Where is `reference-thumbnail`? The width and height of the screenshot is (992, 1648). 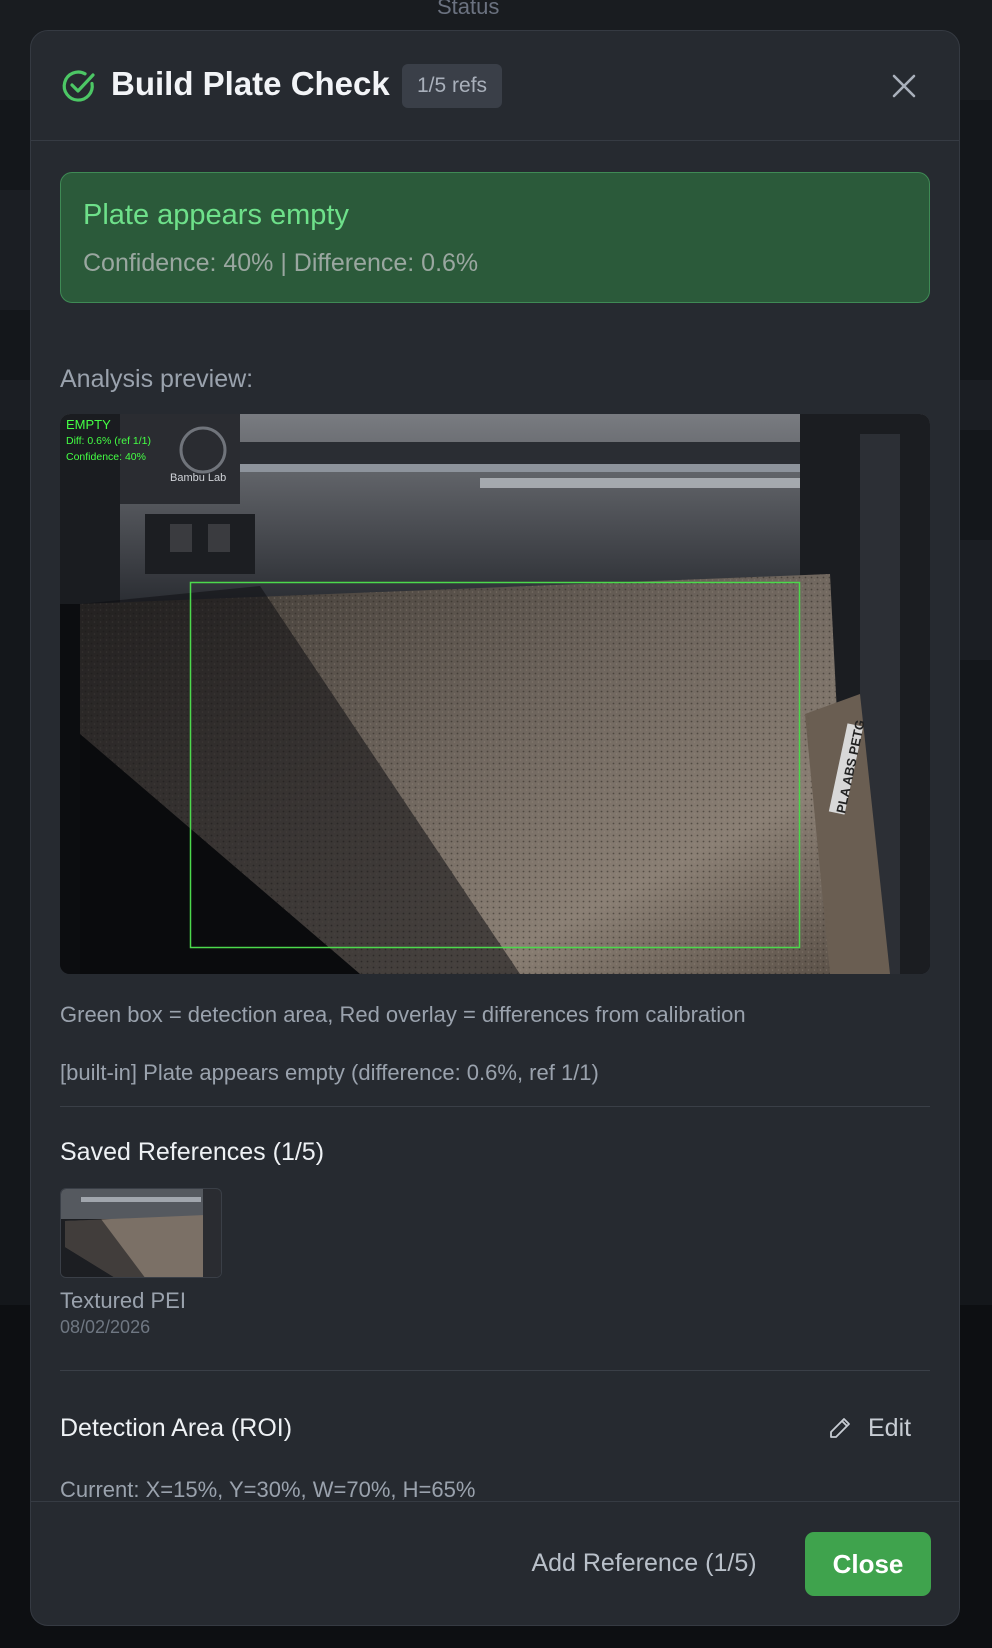 reference-thumbnail is located at coordinates (141, 1233).